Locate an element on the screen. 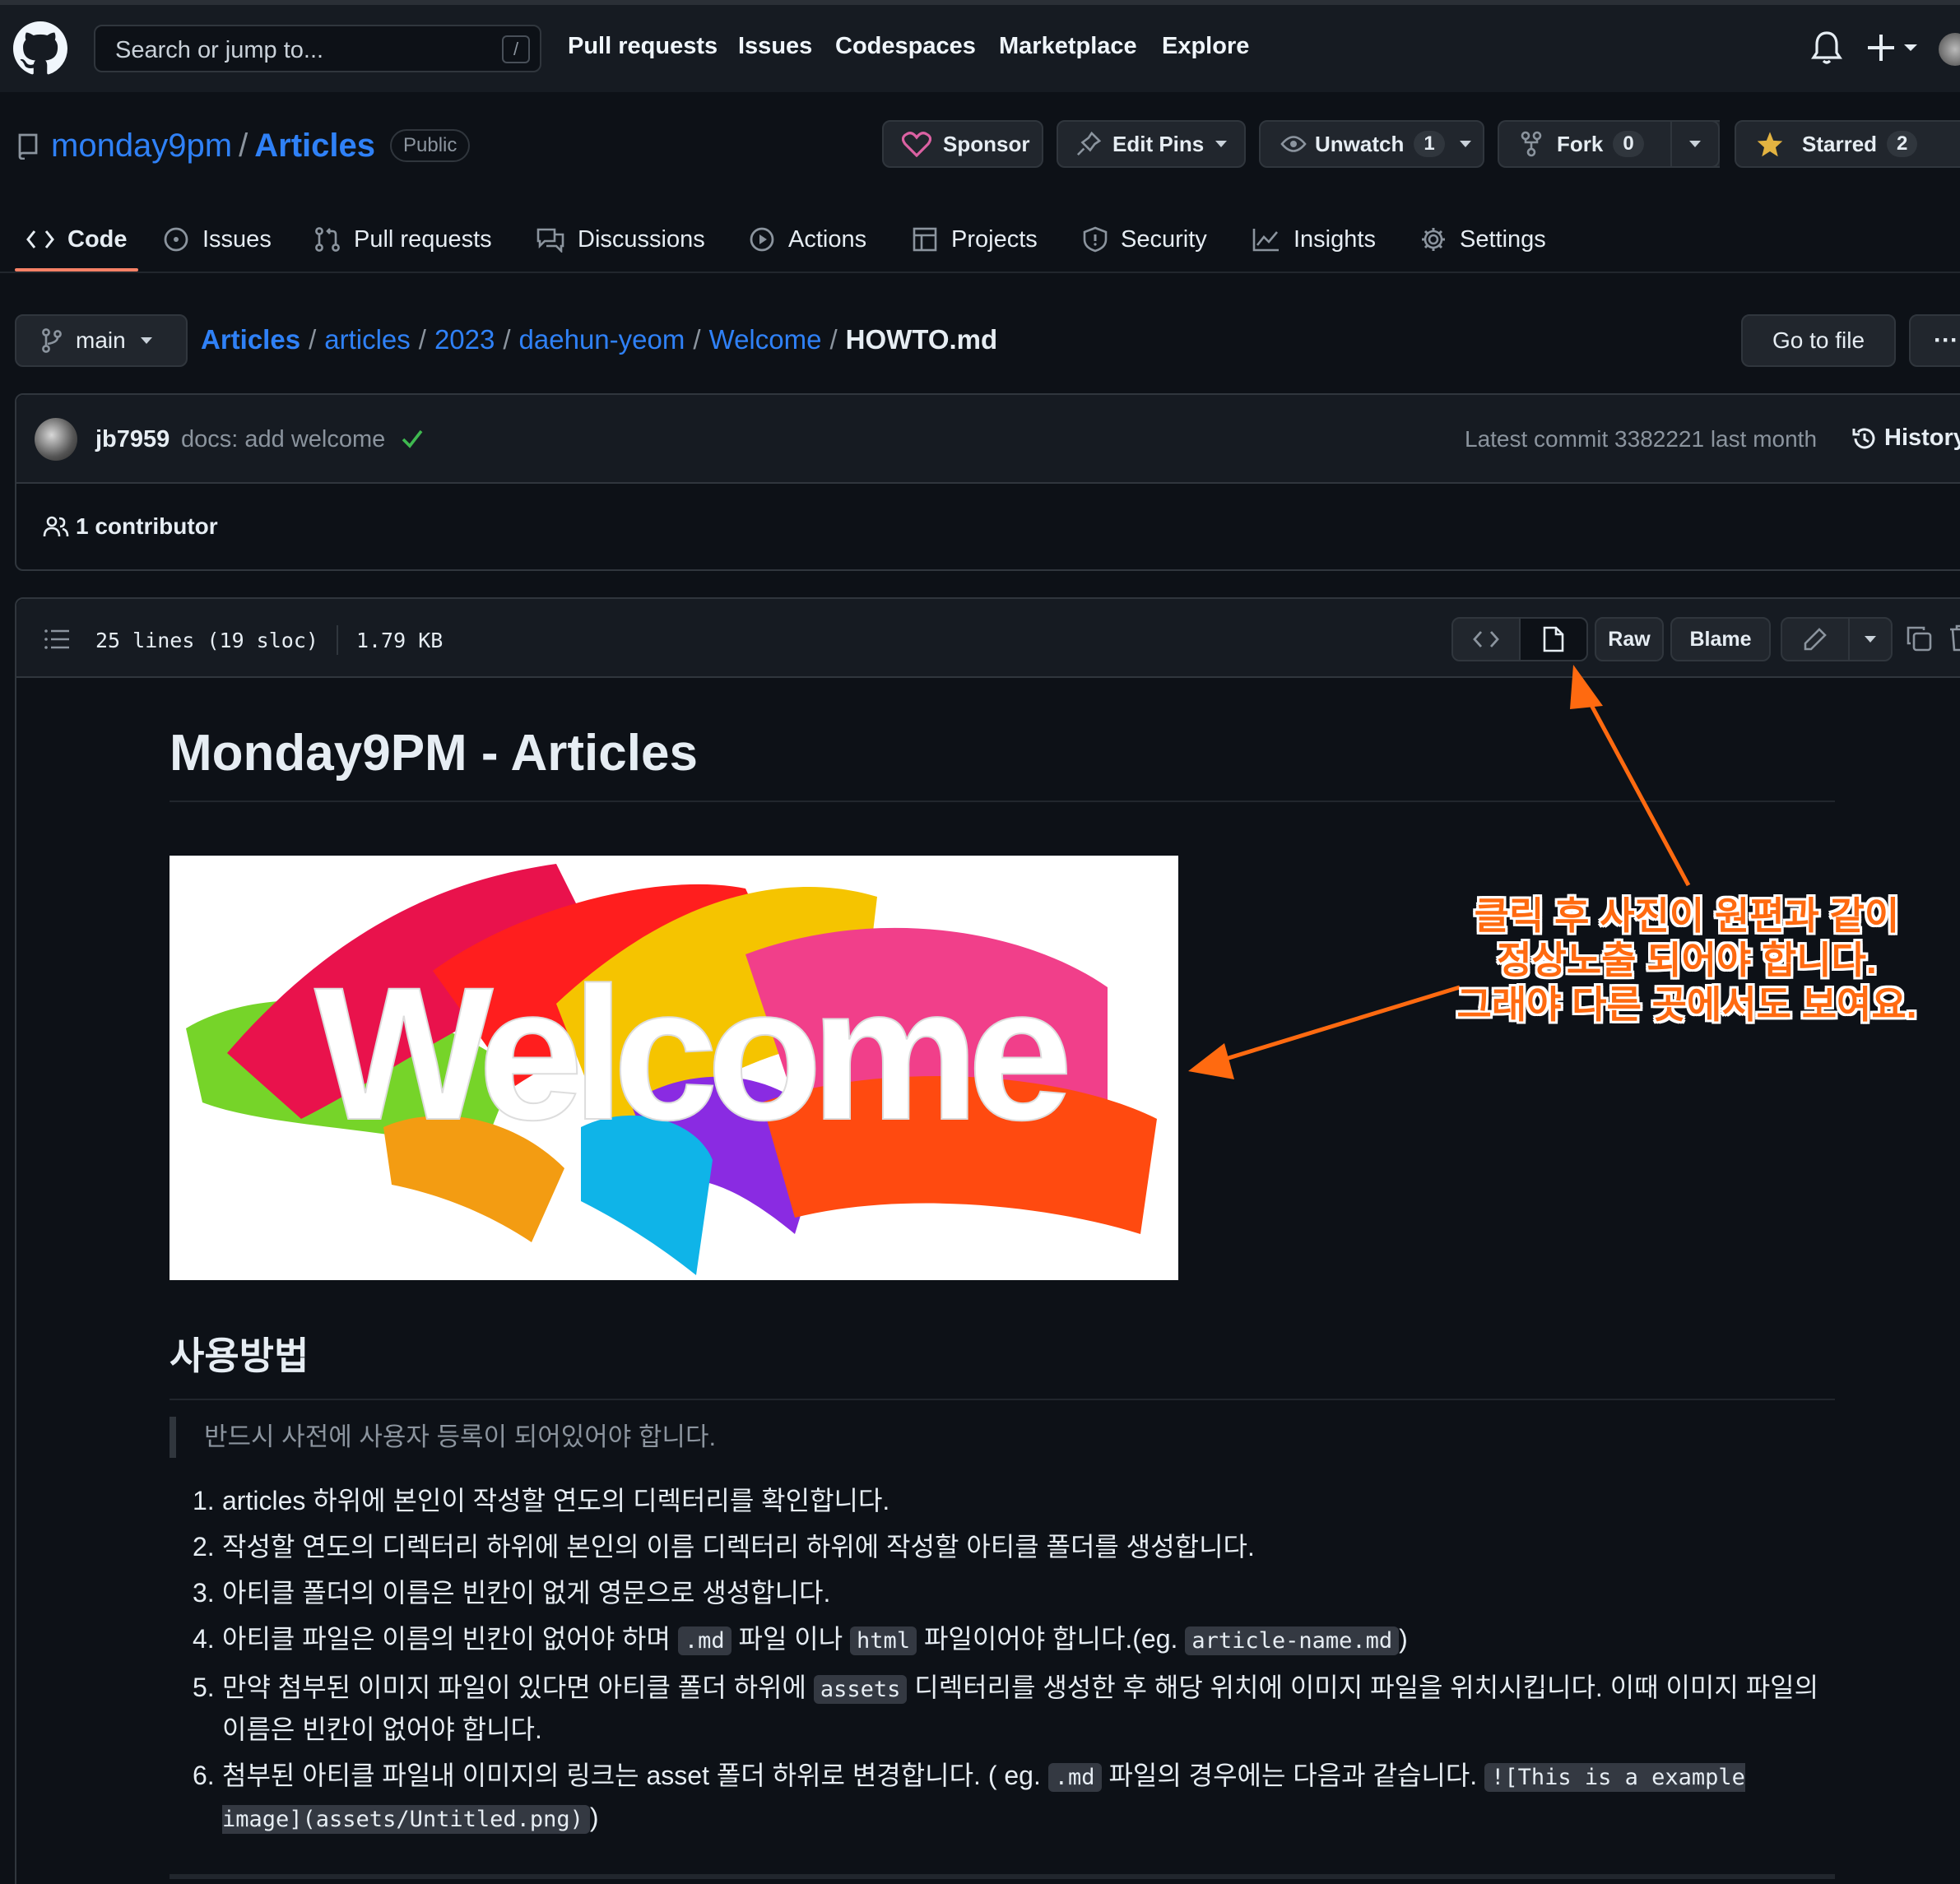 The height and width of the screenshot is (1884, 1960). annotation-line: 정상노출 되어야 합니다. is located at coordinates (1687, 960).